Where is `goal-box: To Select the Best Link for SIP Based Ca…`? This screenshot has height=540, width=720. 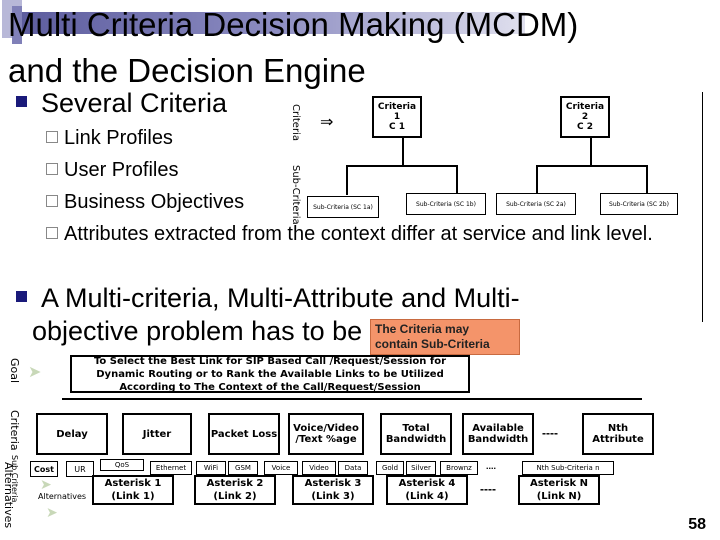 goal-box: To Select the Best Link for SIP Based Ca… is located at coordinates (270, 374).